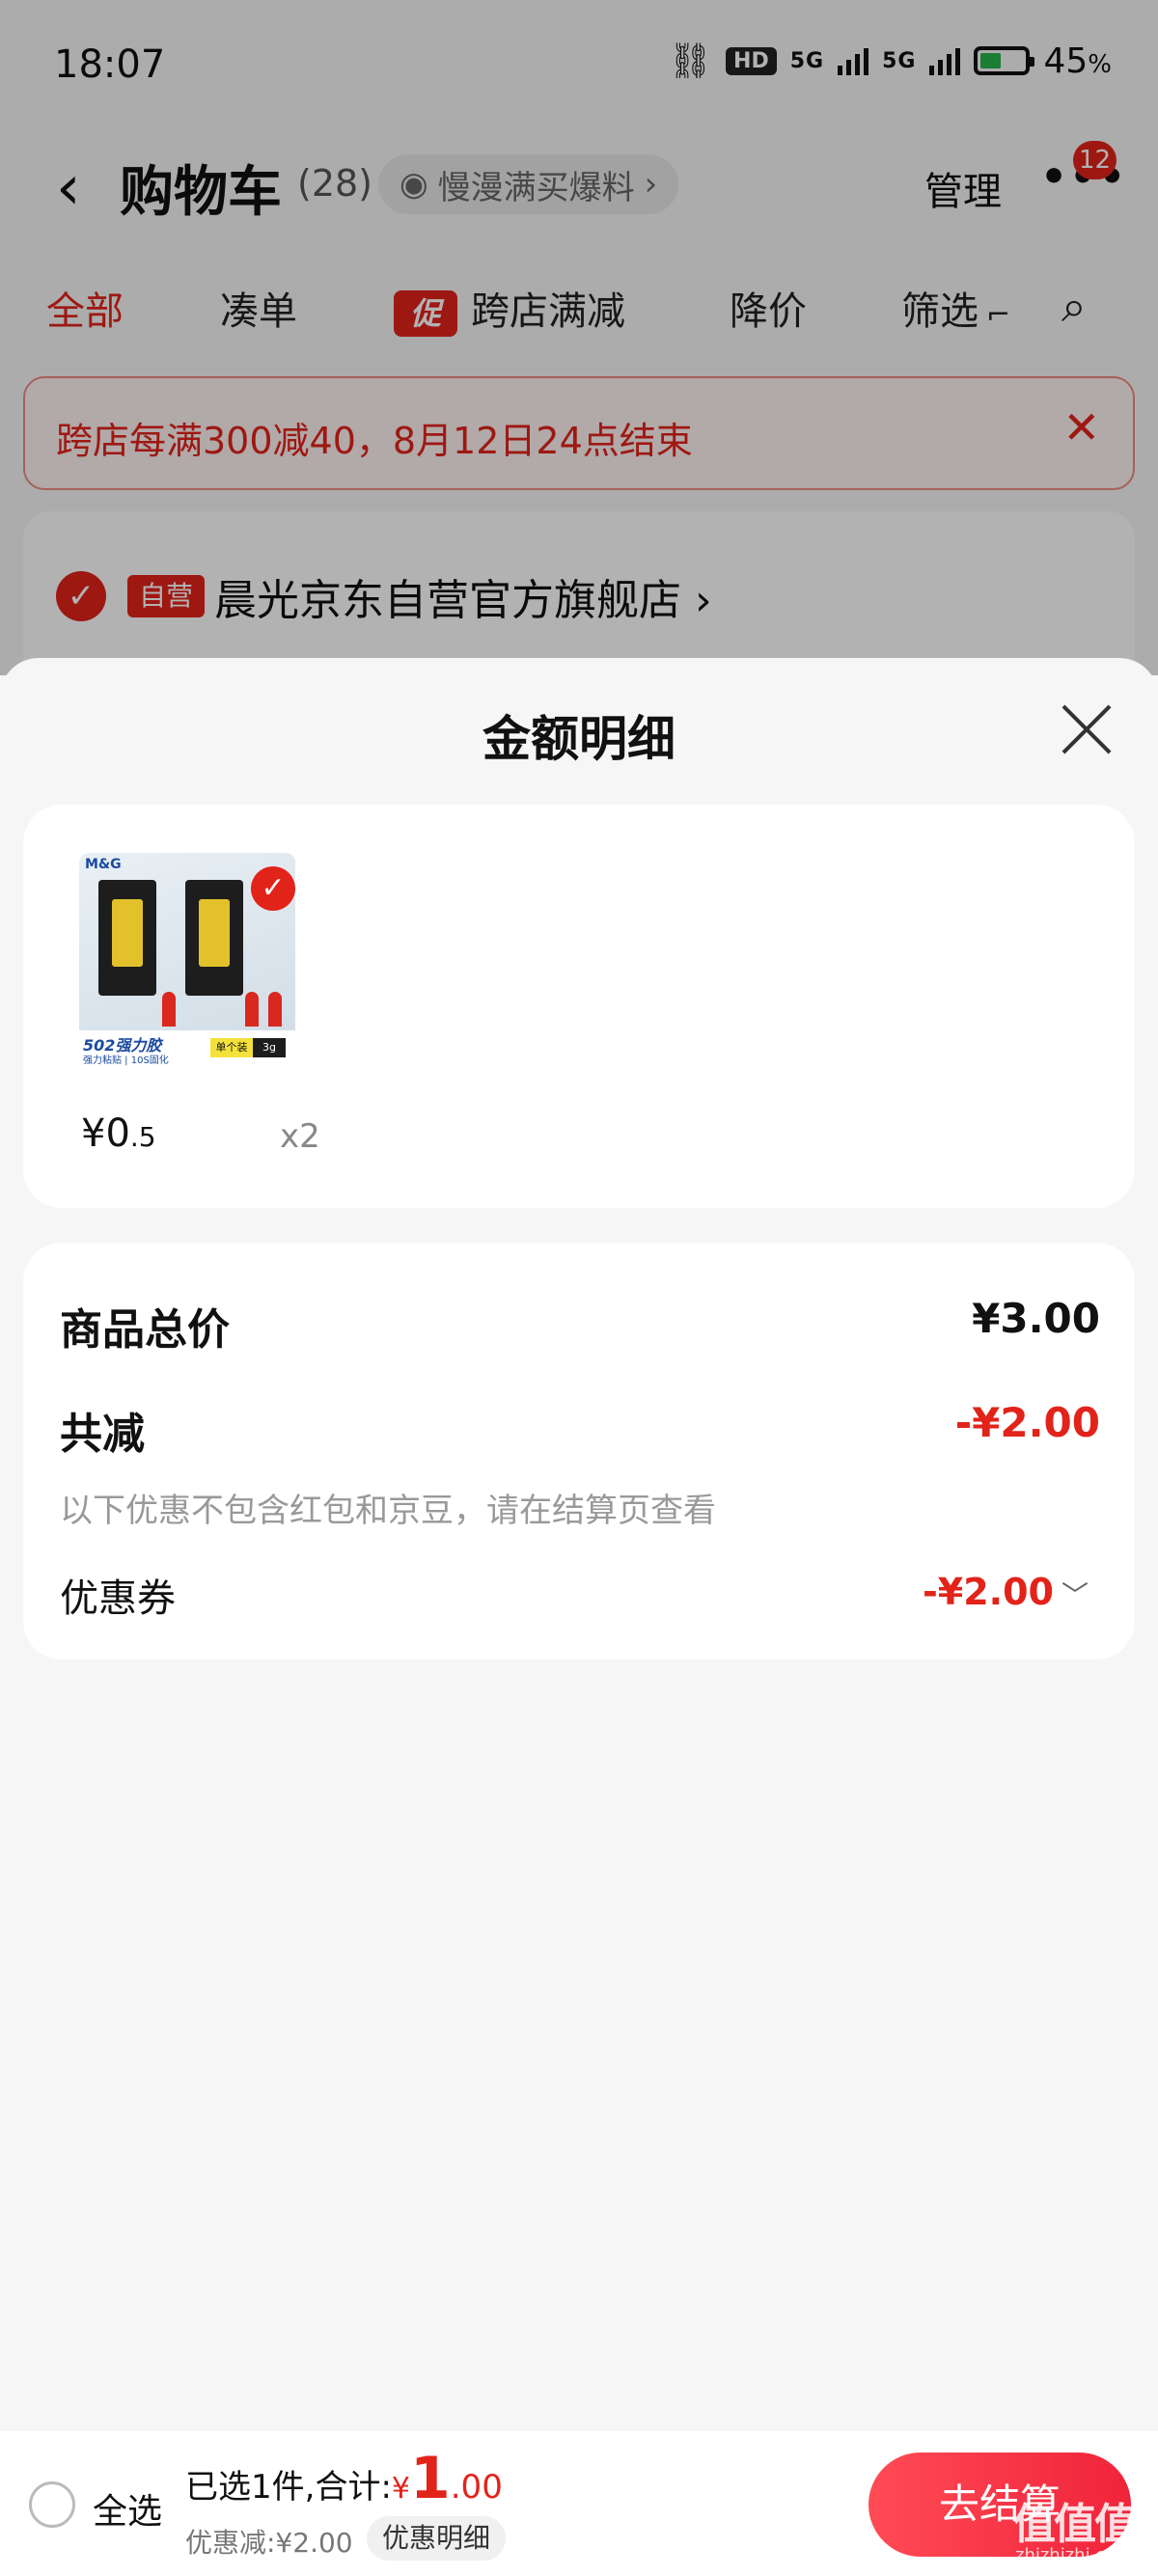 This screenshot has height=2576, width=1158. I want to click on total-price-label: 商品总价, so click(145, 1330).